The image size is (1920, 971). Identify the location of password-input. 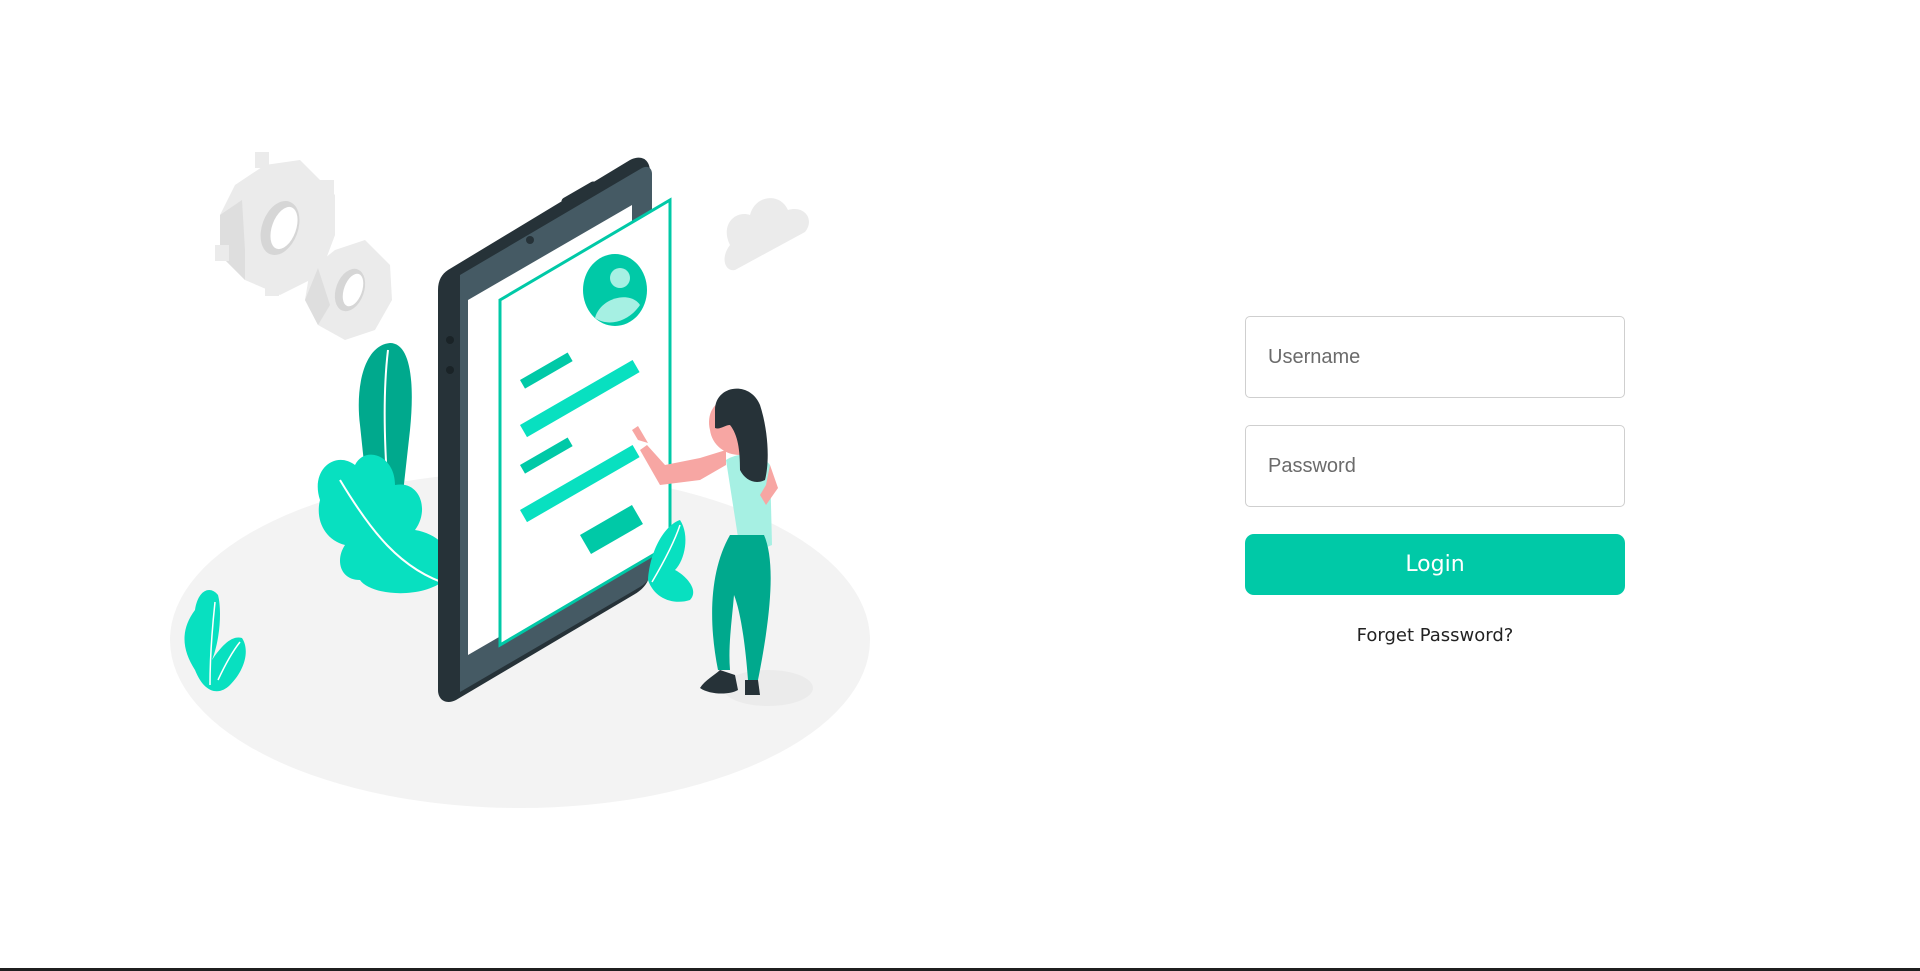
(1435, 466).